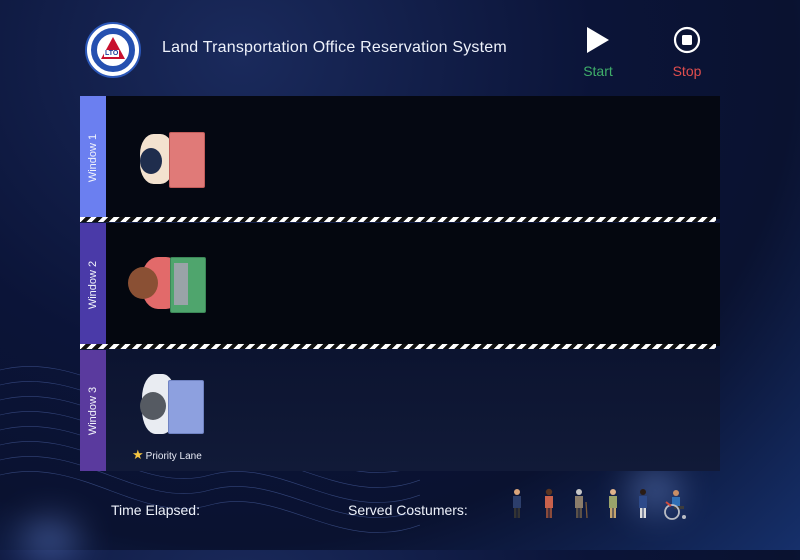  Describe the element at coordinates (613, 503) in the screenshot. I see `person-icon` at that location.